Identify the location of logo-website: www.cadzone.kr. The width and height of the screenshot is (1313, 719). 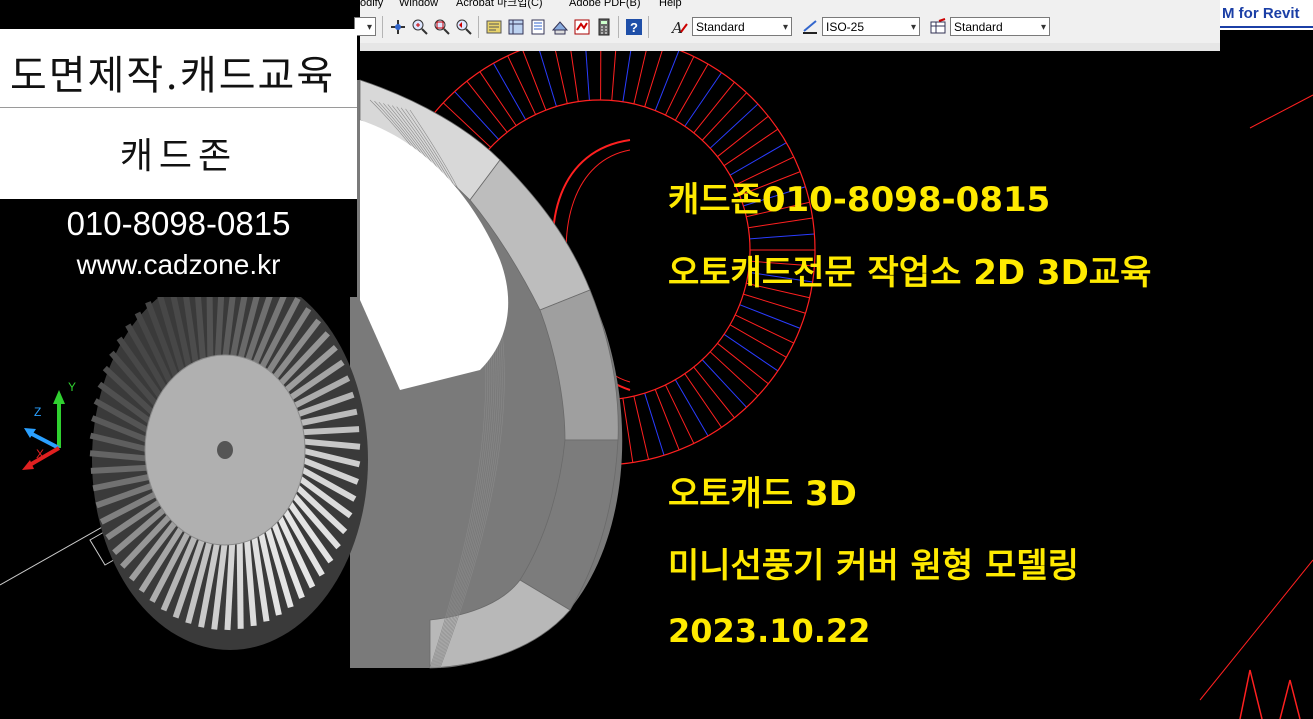
(178, 264).